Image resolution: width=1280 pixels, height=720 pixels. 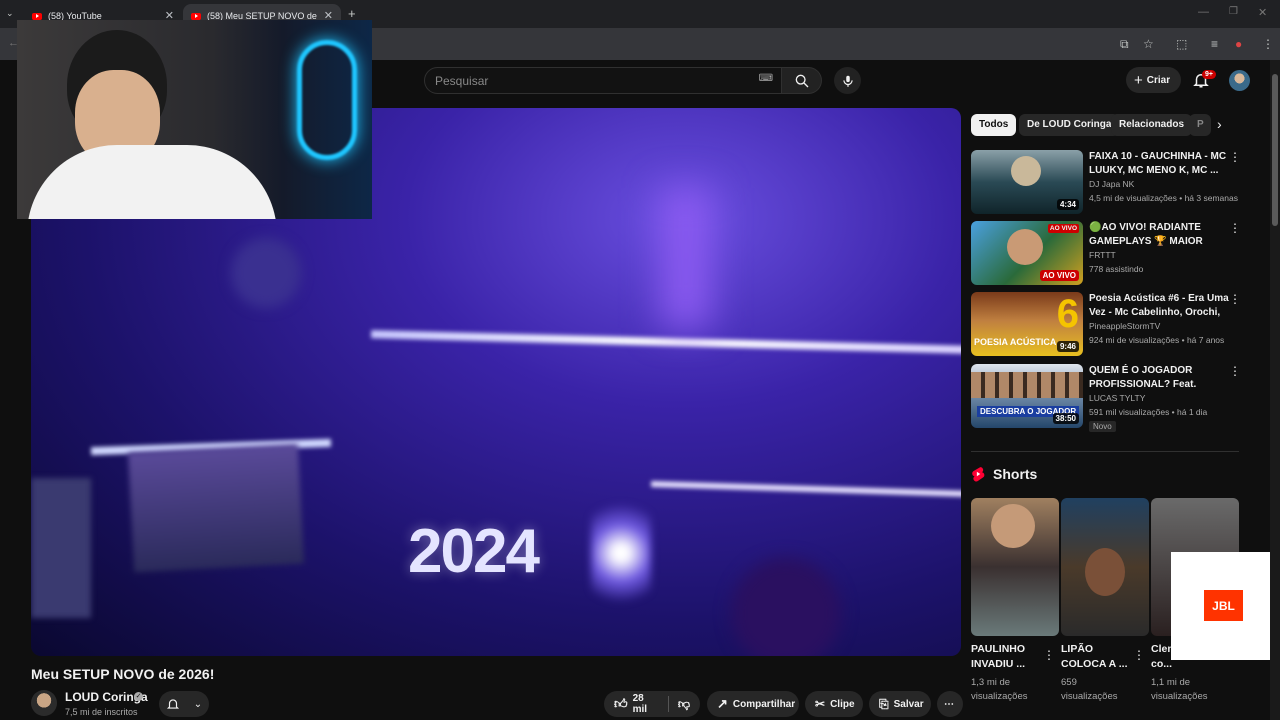 I want to click on live-top-badge: AO VIVO, so click(x=1063, y=228).